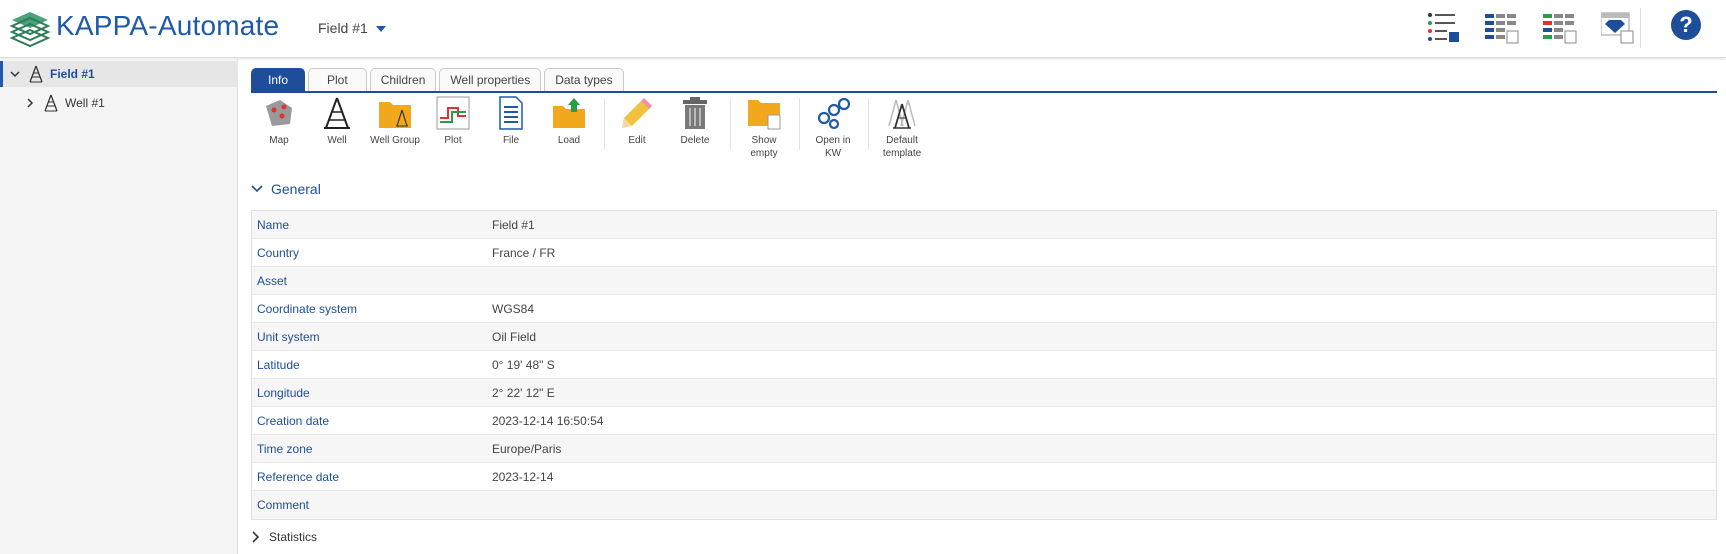  What do you see at coordinates (984, 309) in the screenshot?
I see `table-row: Coordinate system WGS84` at bounding box center [984, 309].